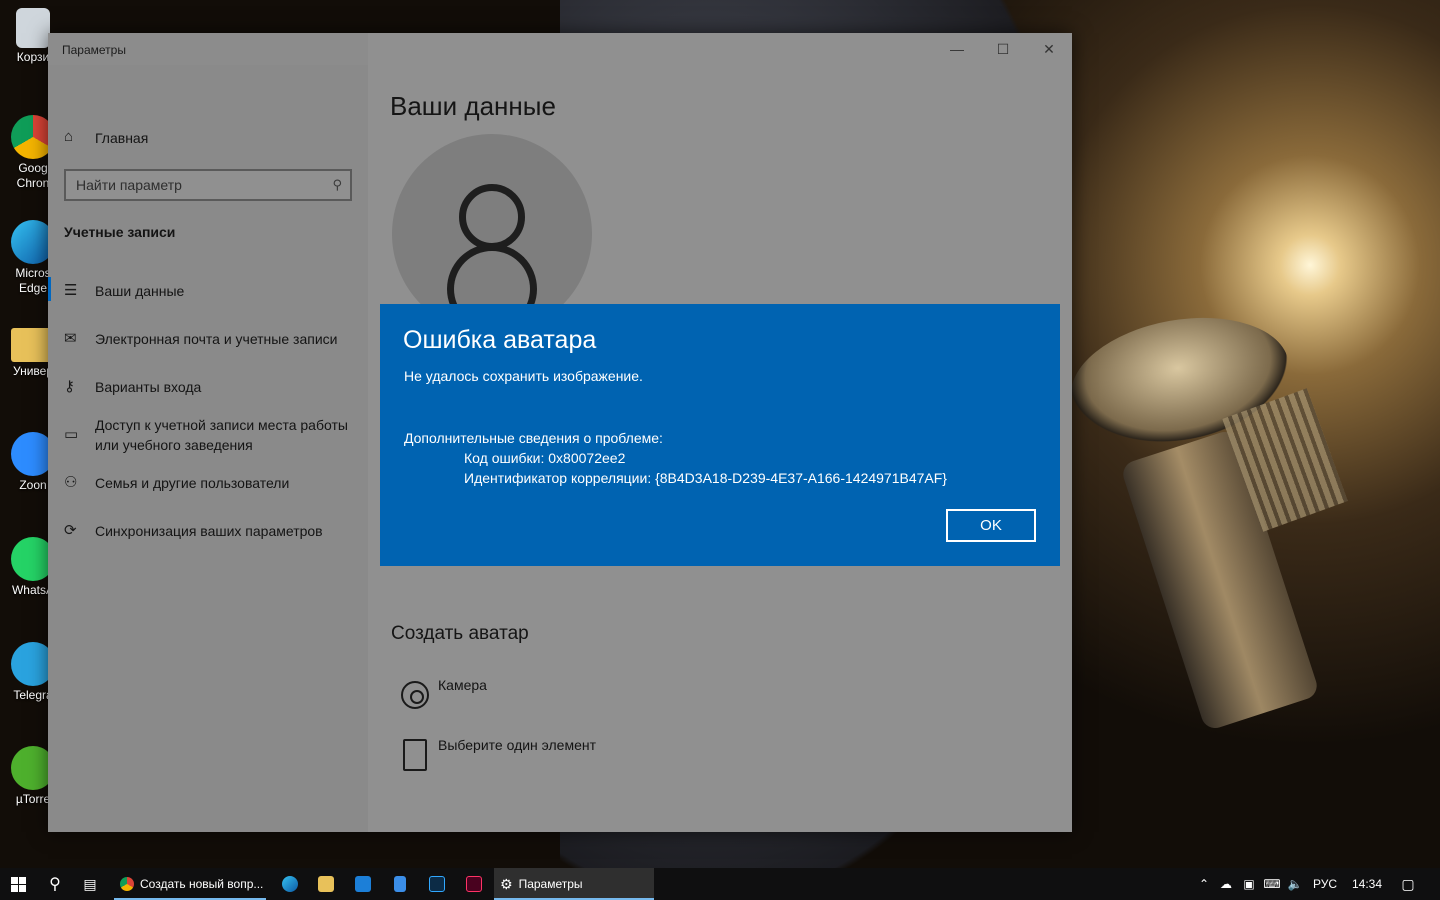 This screenshot has width=1440, height=900. Describe the element at coordinates (523, 376) in the screenshot. I see `dialog-message: Не удалось сохранить изображение.` at that location.